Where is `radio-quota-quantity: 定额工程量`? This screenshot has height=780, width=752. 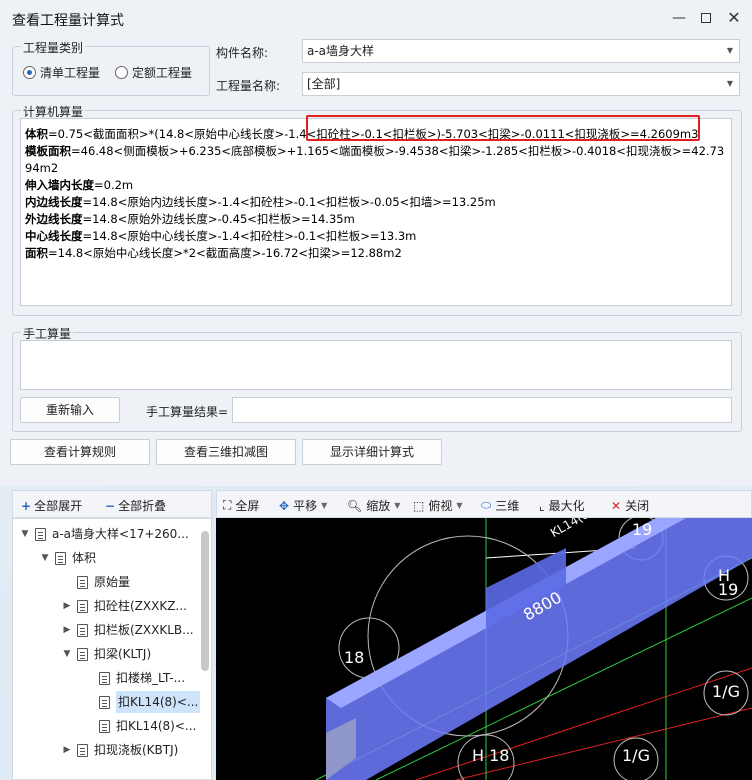
radio-quota-quantity: 定额工程量 is located at coordinates (153, 72).